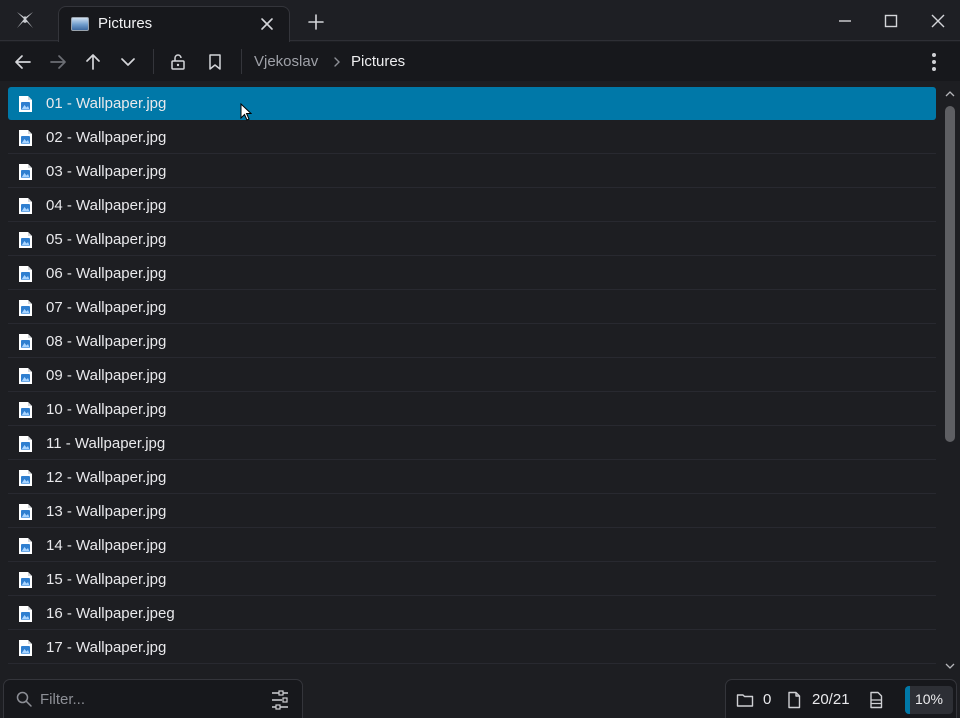 This screenshot has height=718, width=960. Describe the element at coordinates (106, 273) in the screenshot. I see `file-name: 06 - Wallpaper.jpg` at that location.